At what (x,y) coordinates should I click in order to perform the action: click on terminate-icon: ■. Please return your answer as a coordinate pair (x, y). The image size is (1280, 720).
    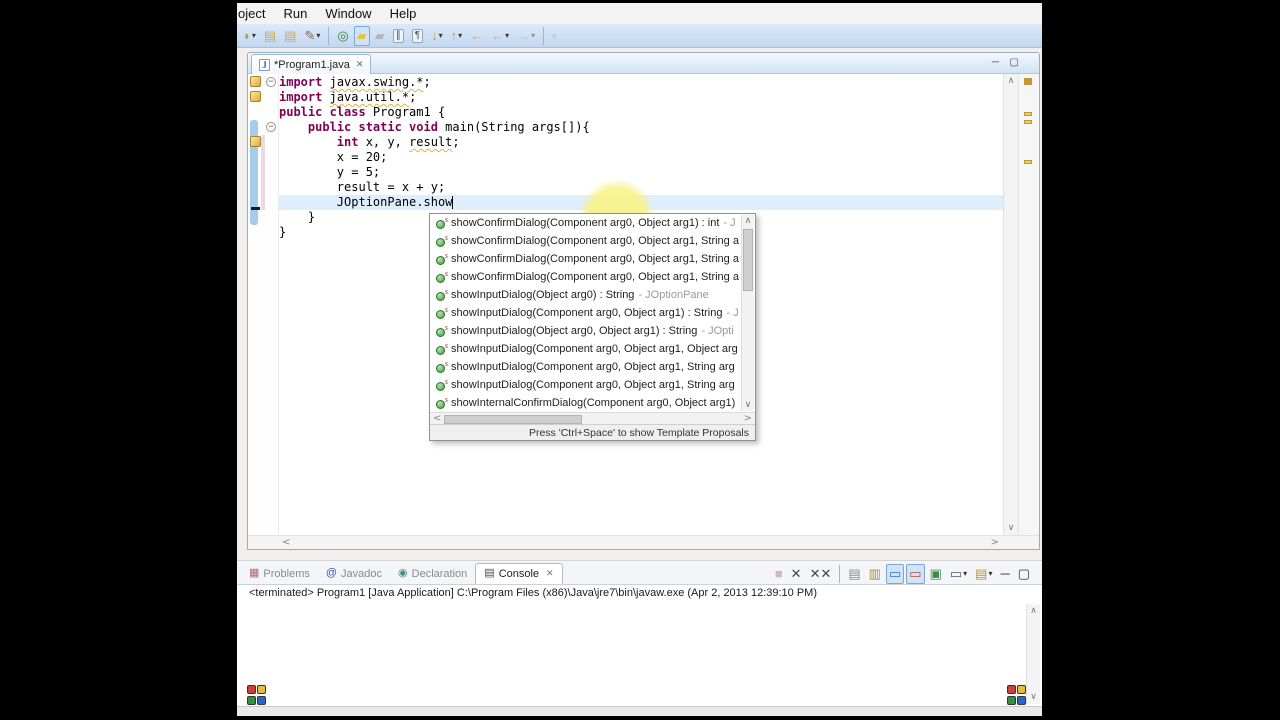
    Looking at the image, I should click on (779, 574).